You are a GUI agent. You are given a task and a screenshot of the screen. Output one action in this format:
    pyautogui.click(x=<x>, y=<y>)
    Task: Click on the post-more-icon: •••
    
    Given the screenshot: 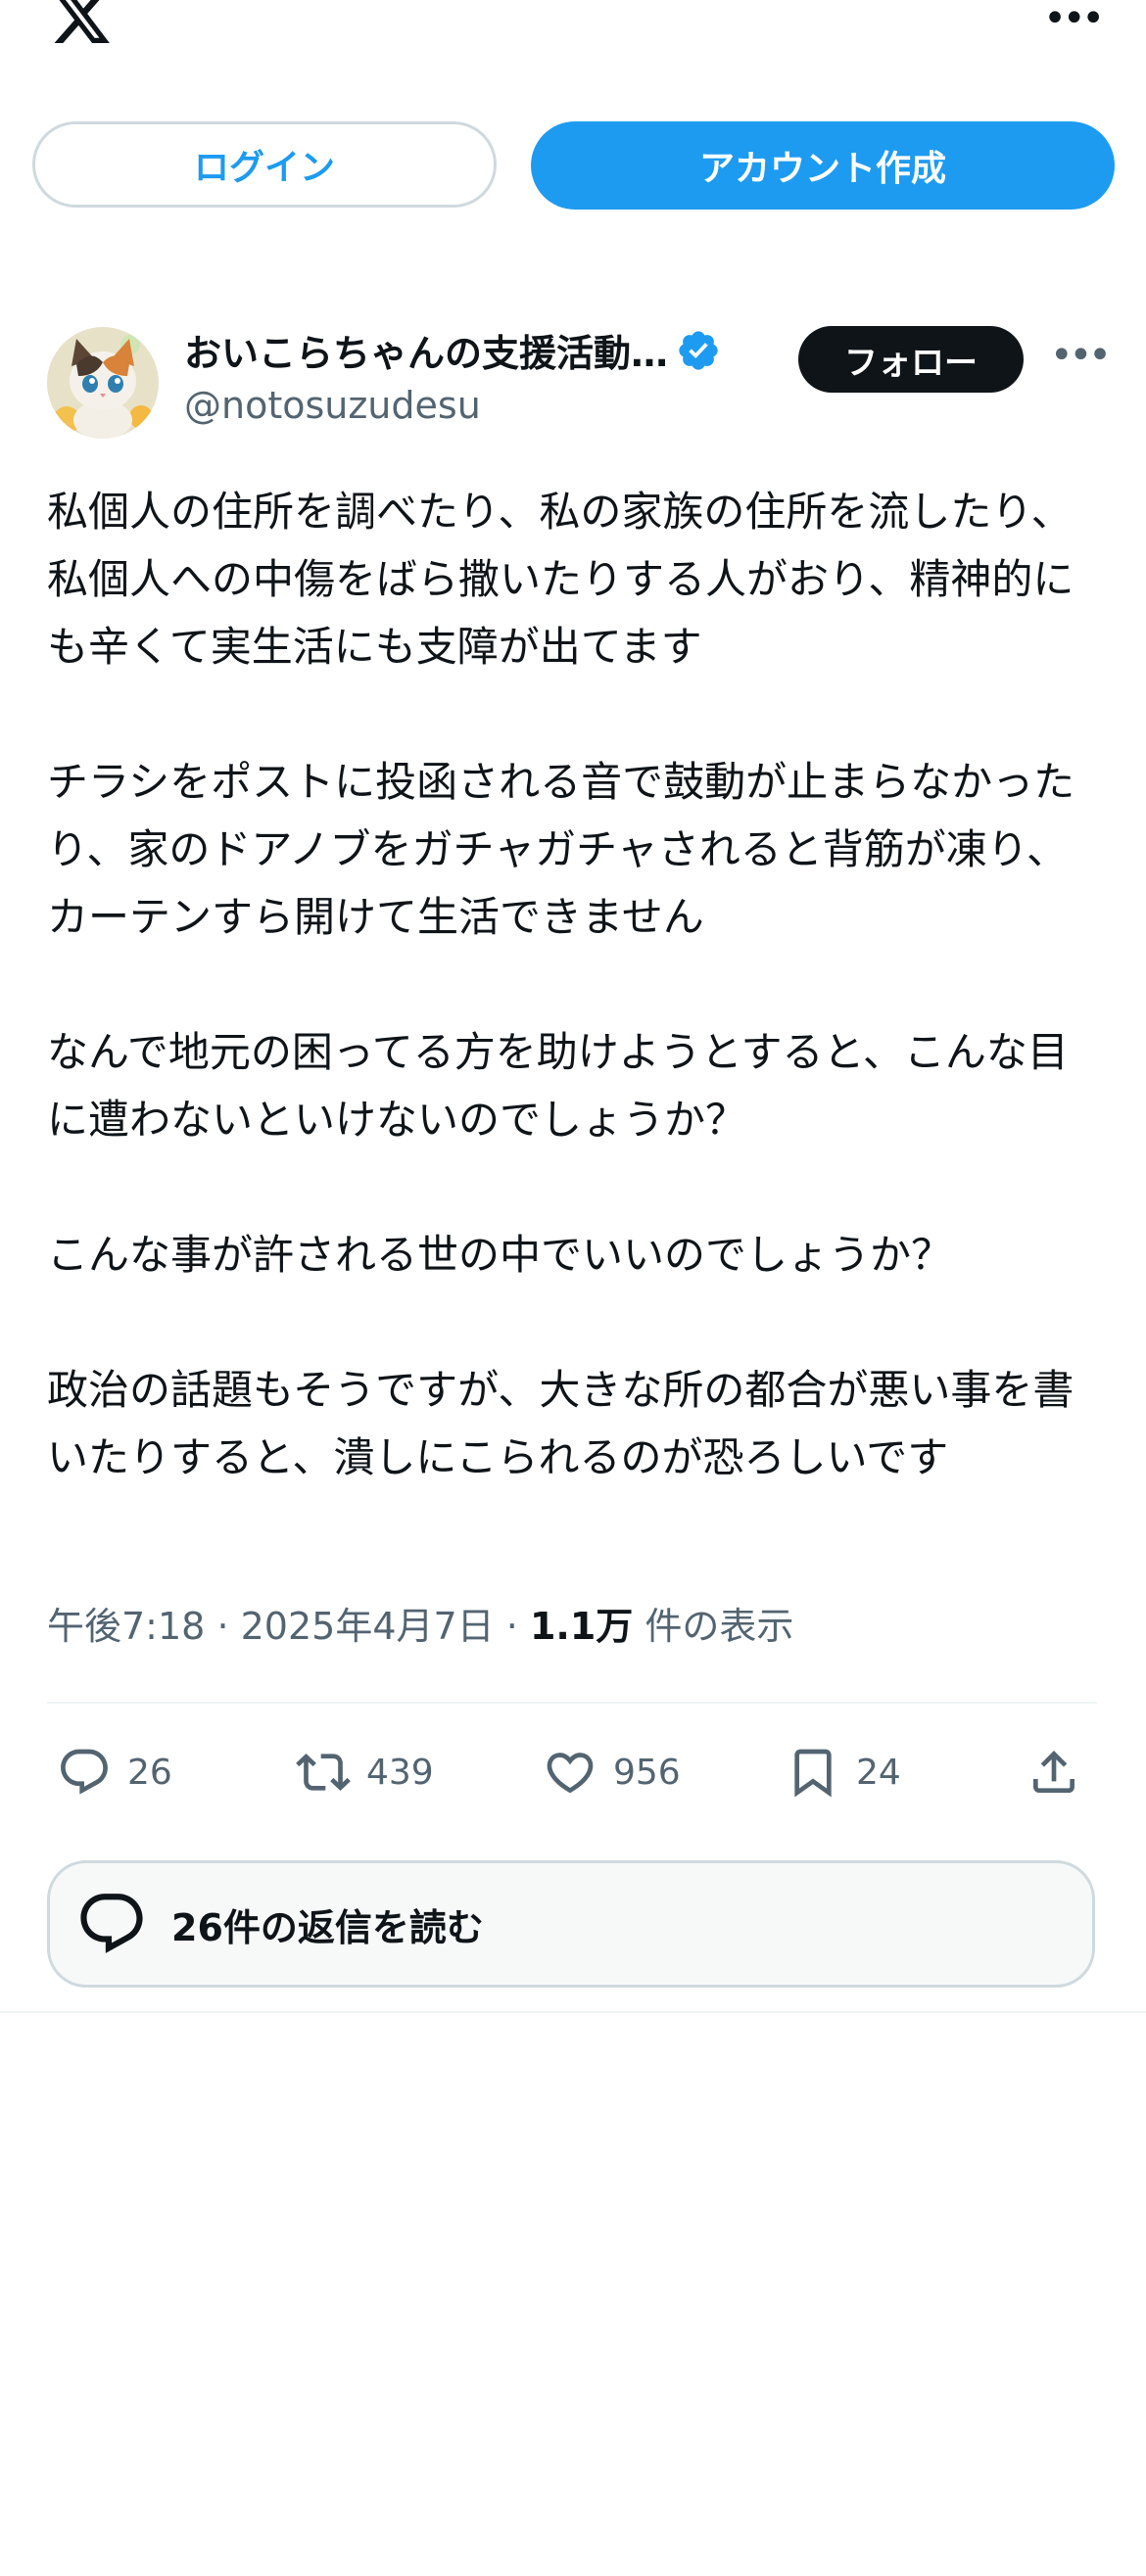 What is the action you would take?
    pyautogui.click(x=1081, y=355)
    